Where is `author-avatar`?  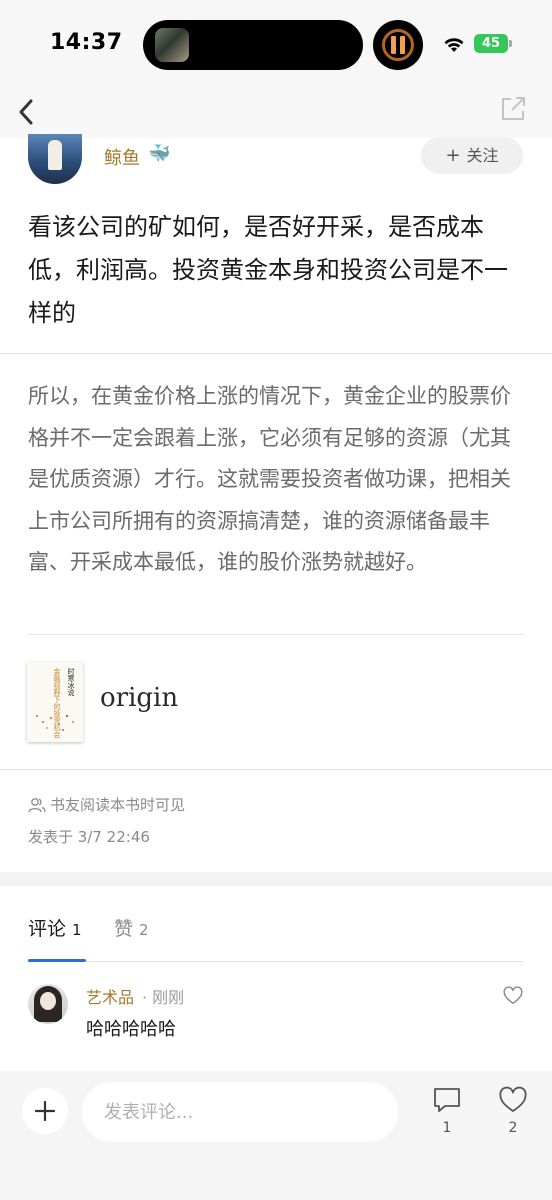 author-avatar is located at coordinates (55, 159).